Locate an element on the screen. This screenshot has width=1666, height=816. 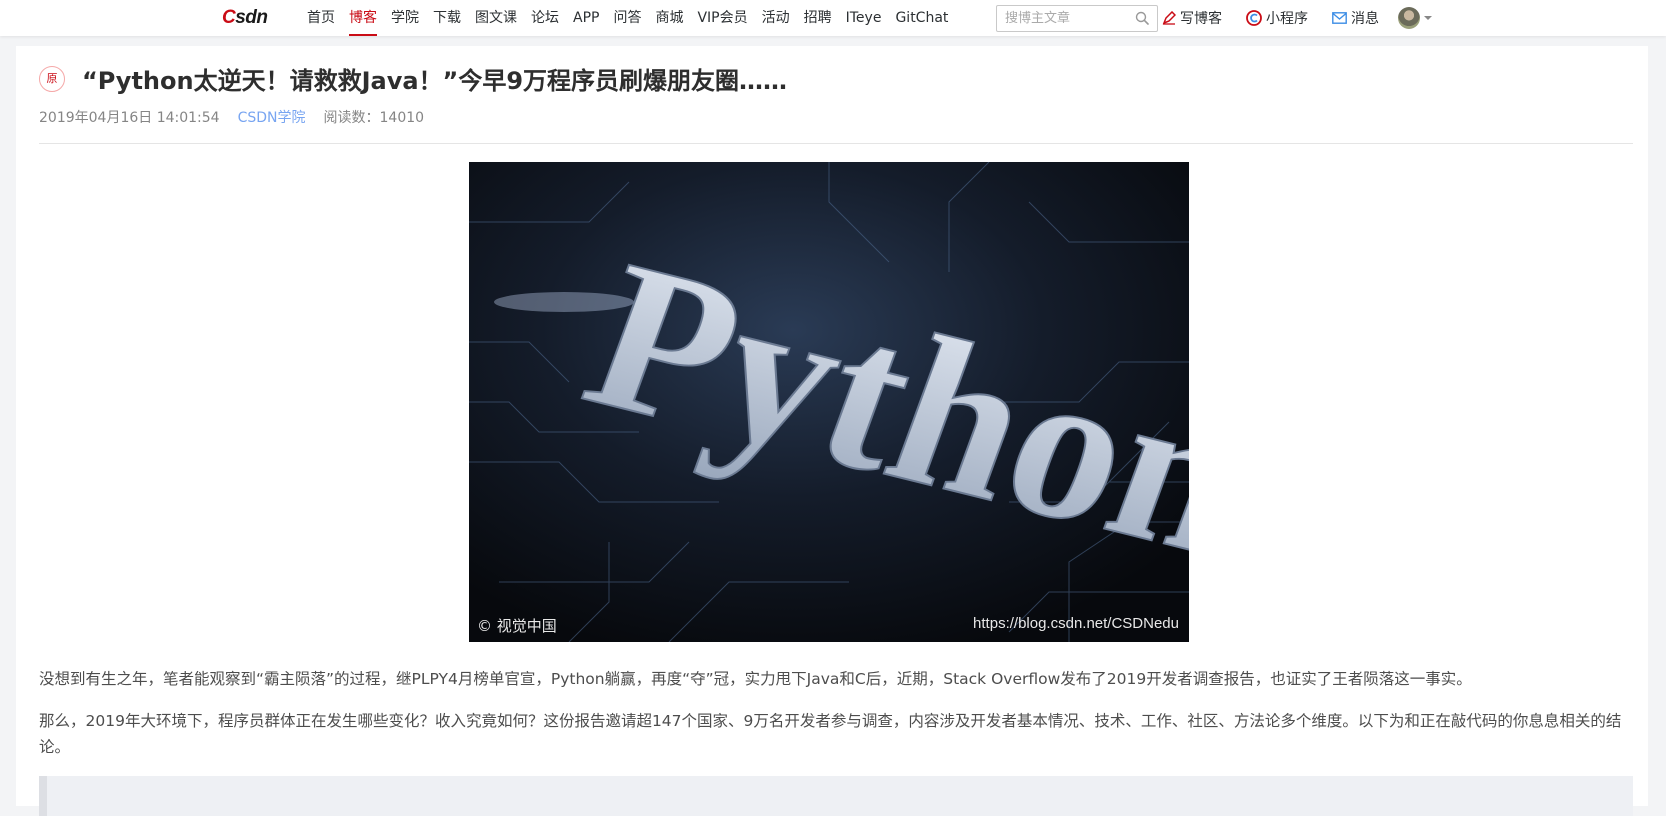
messages-button: 消息 is located at coordinates (1355, 18).